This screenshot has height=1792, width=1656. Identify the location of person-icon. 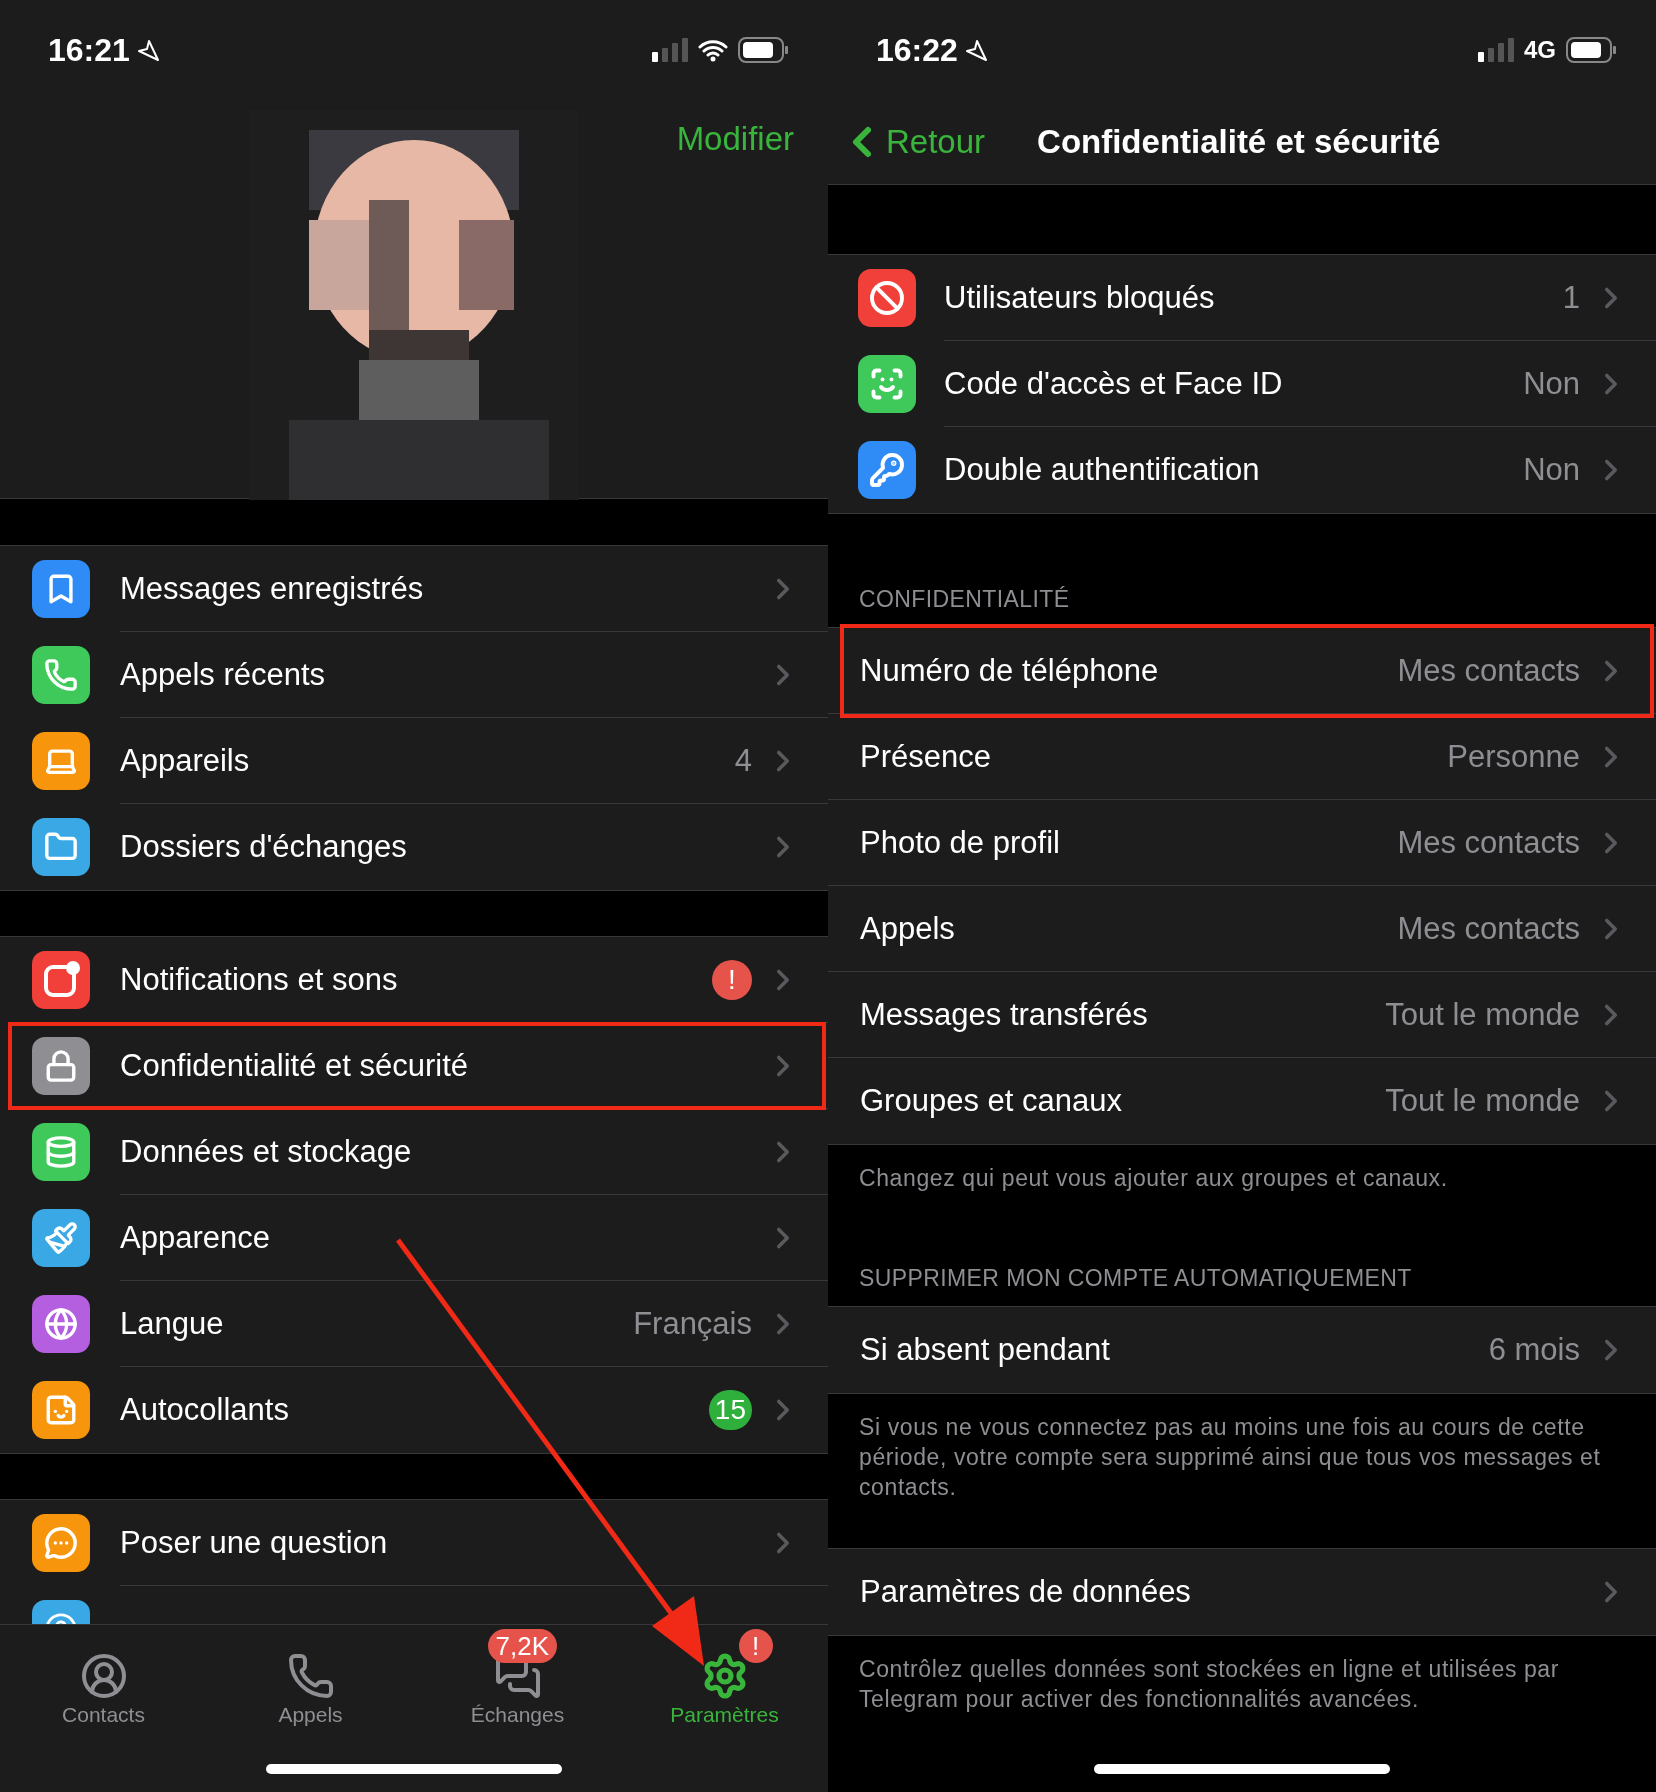
(103, 1676).